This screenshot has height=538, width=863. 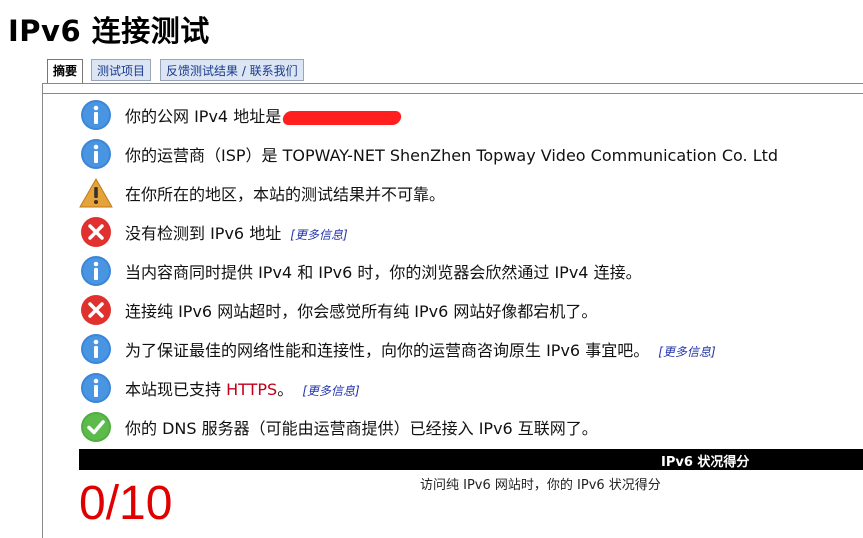 What do you see at coordinates (285, 389) in the screenshot?
I see `message-text-suffix: 。` at bounding box center [285, 389].